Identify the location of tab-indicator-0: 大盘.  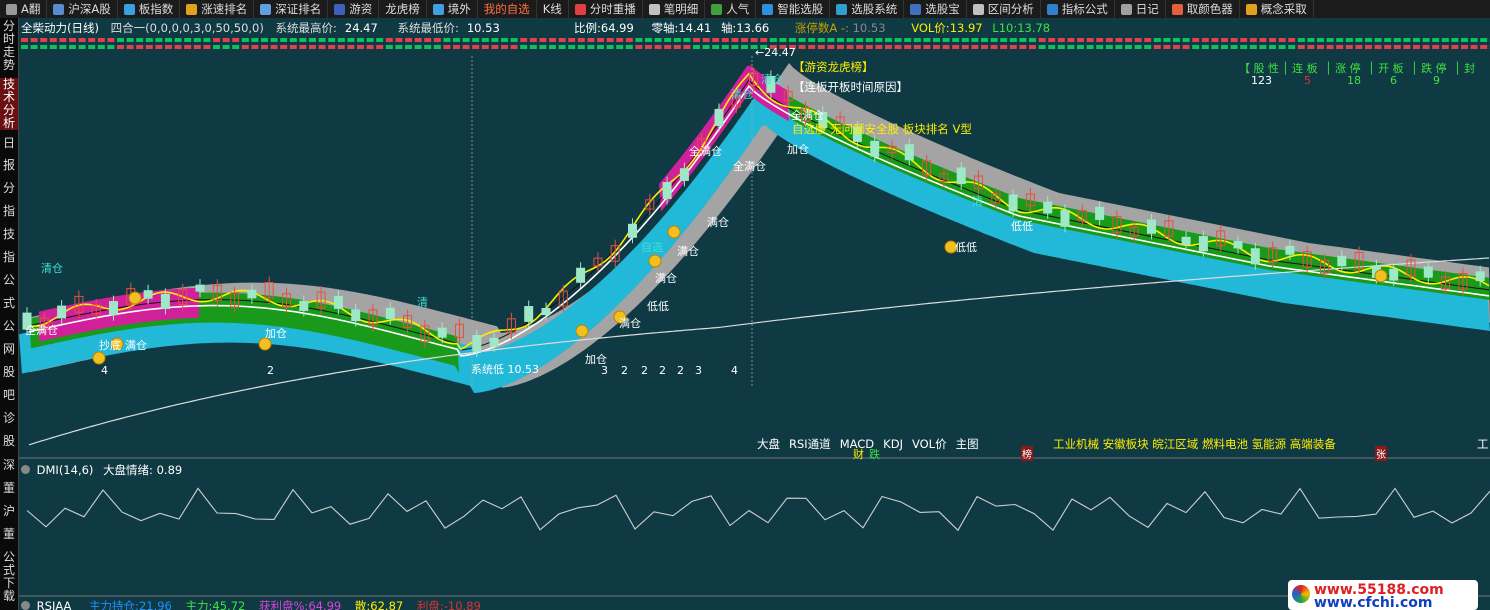
(768, 444).